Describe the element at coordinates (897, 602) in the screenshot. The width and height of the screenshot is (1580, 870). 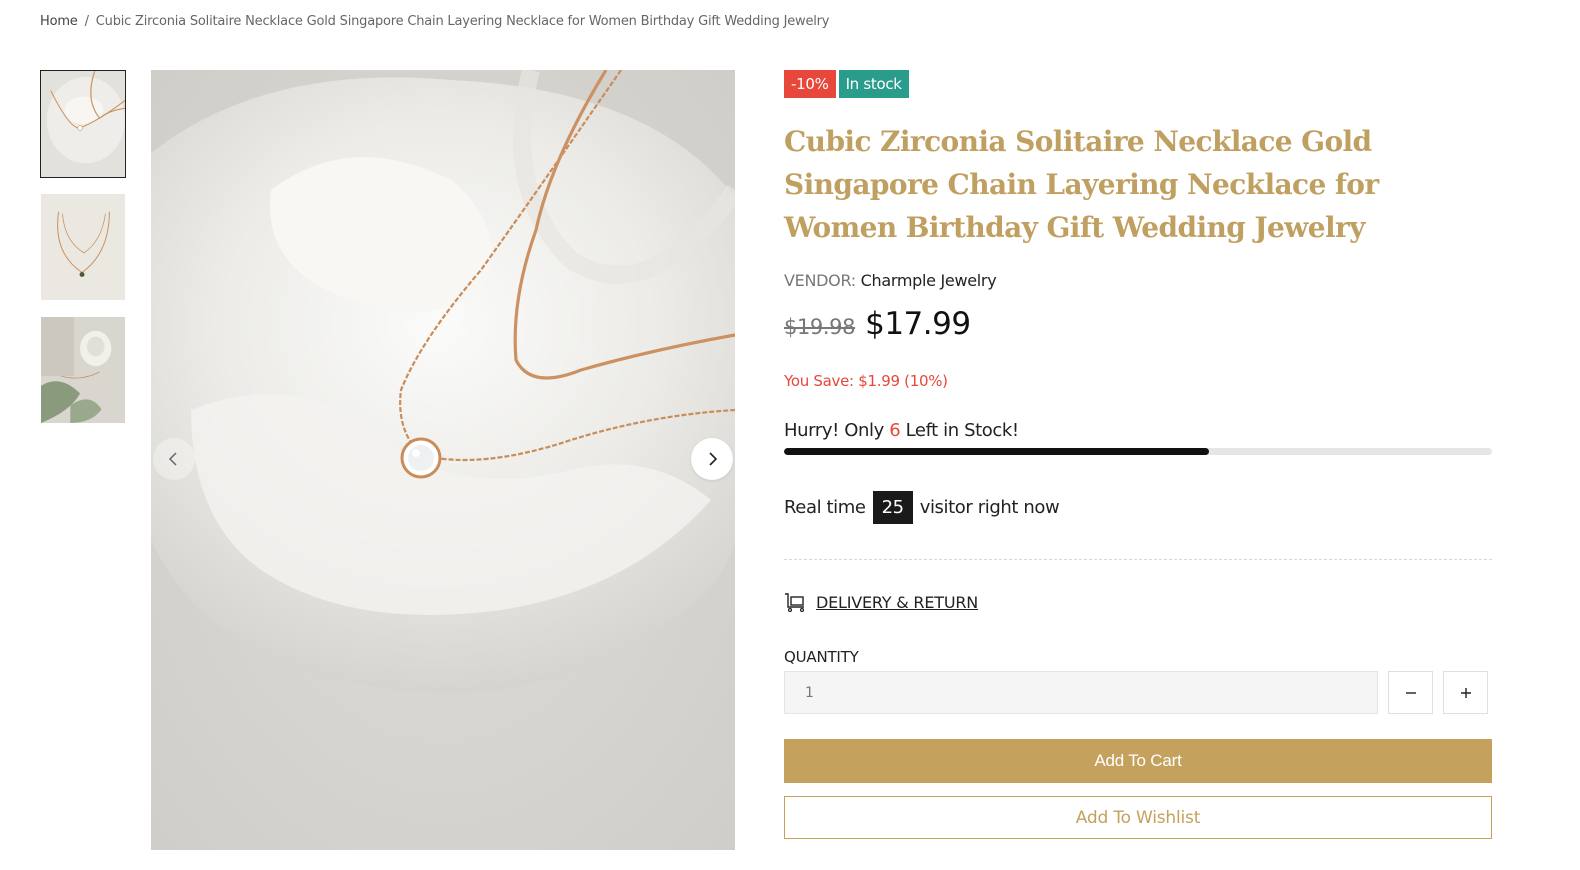
I see `delivery-return-link: DELIVERY & RETURN` at that location.